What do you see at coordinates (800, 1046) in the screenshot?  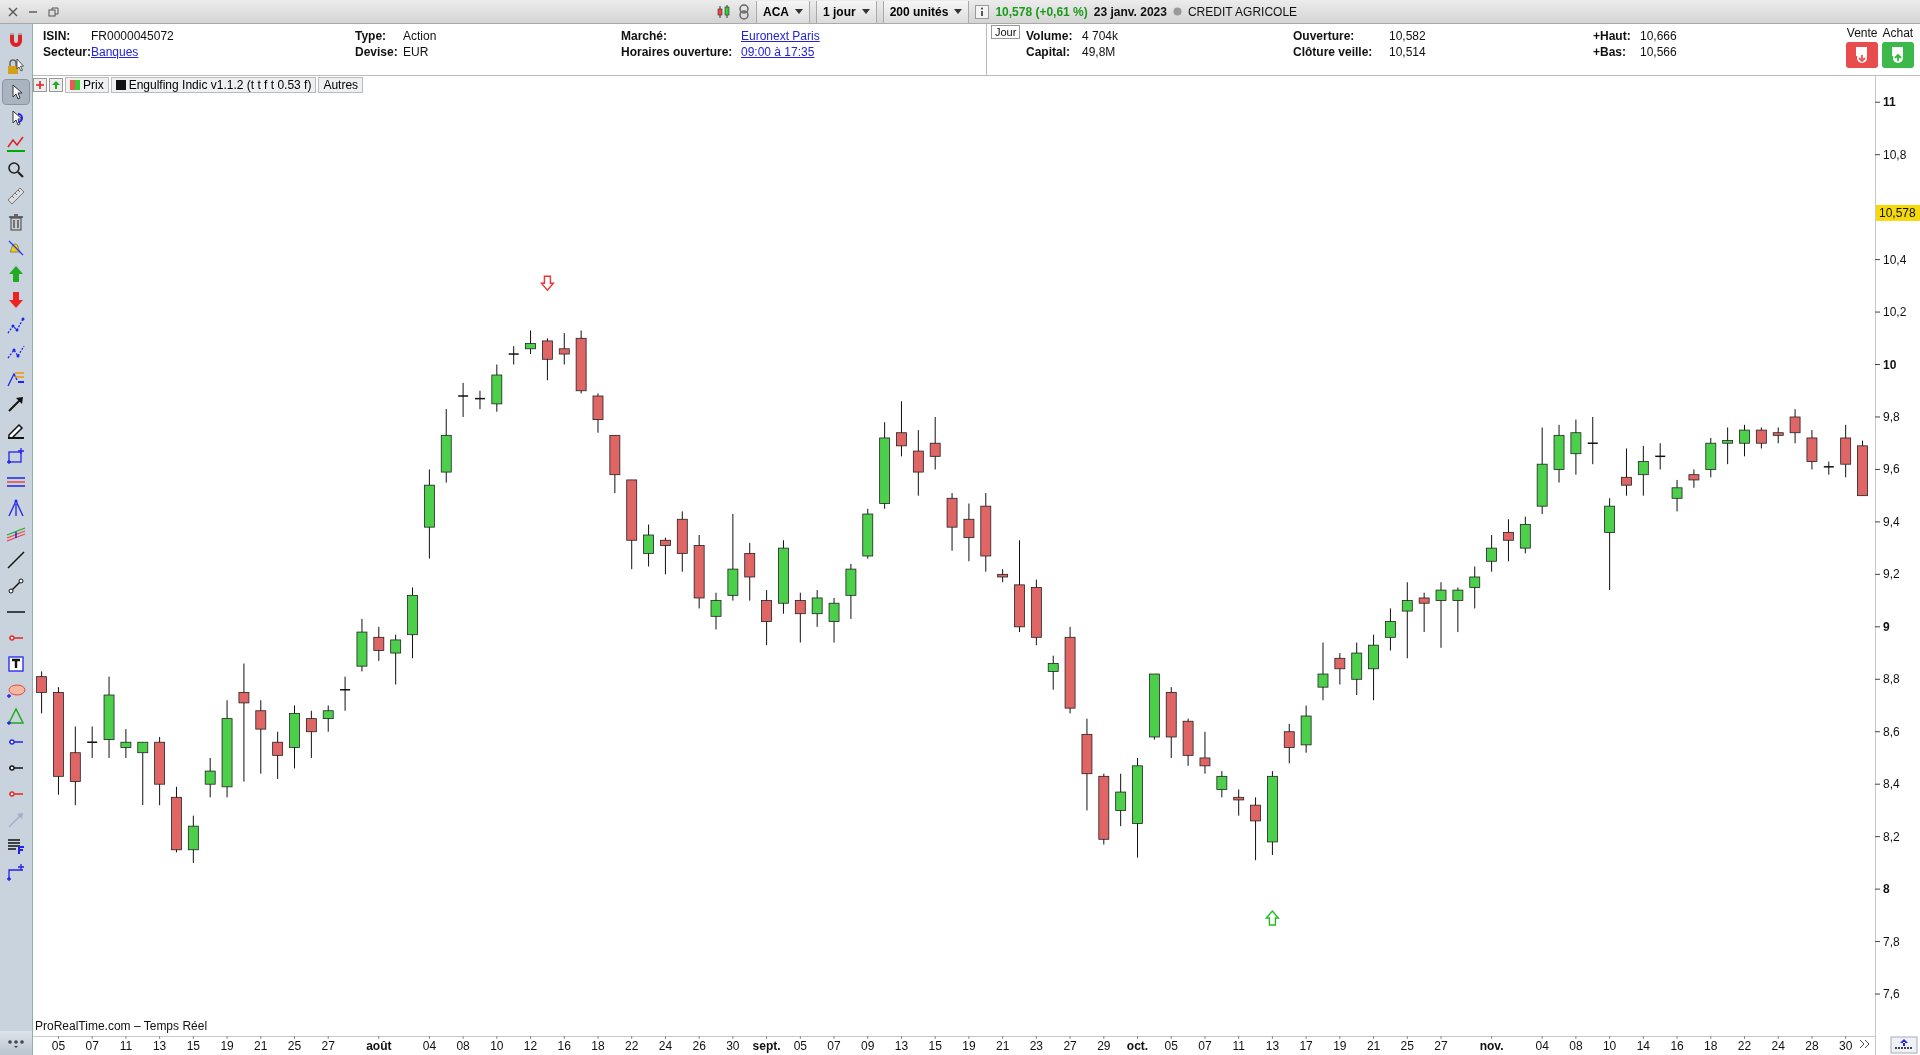 I see `axis-label: 05` at bounding box center [800, 1046].